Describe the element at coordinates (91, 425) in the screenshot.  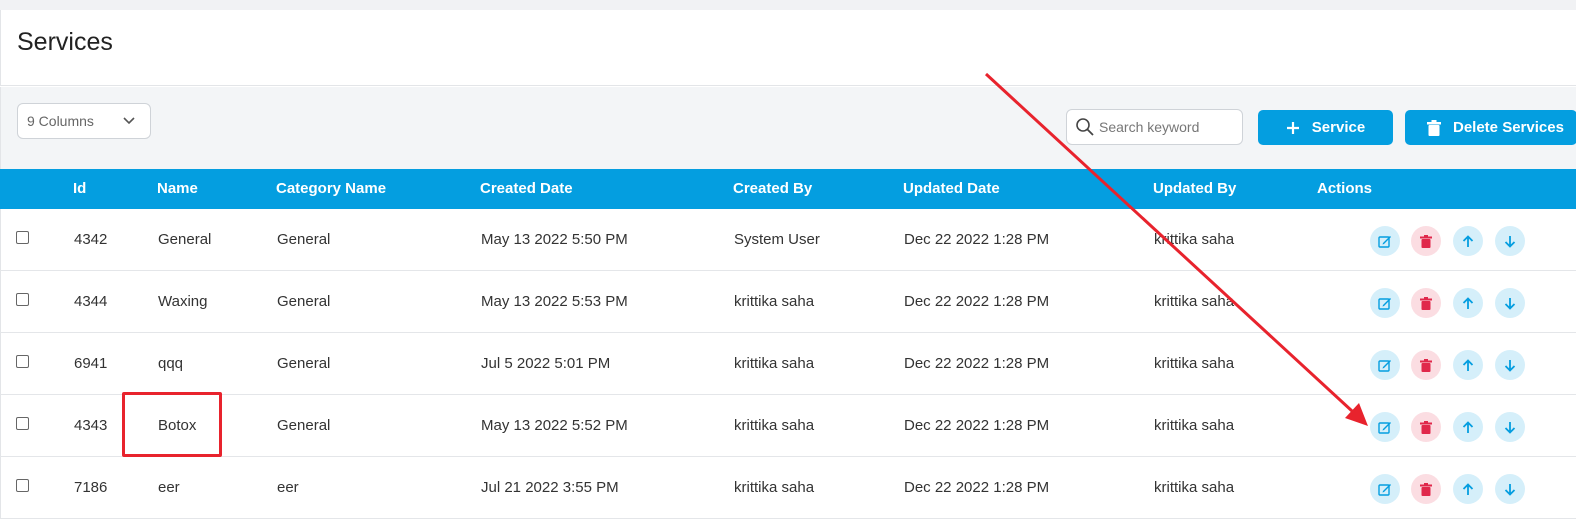
I see `cell-id: 4343` at that location.